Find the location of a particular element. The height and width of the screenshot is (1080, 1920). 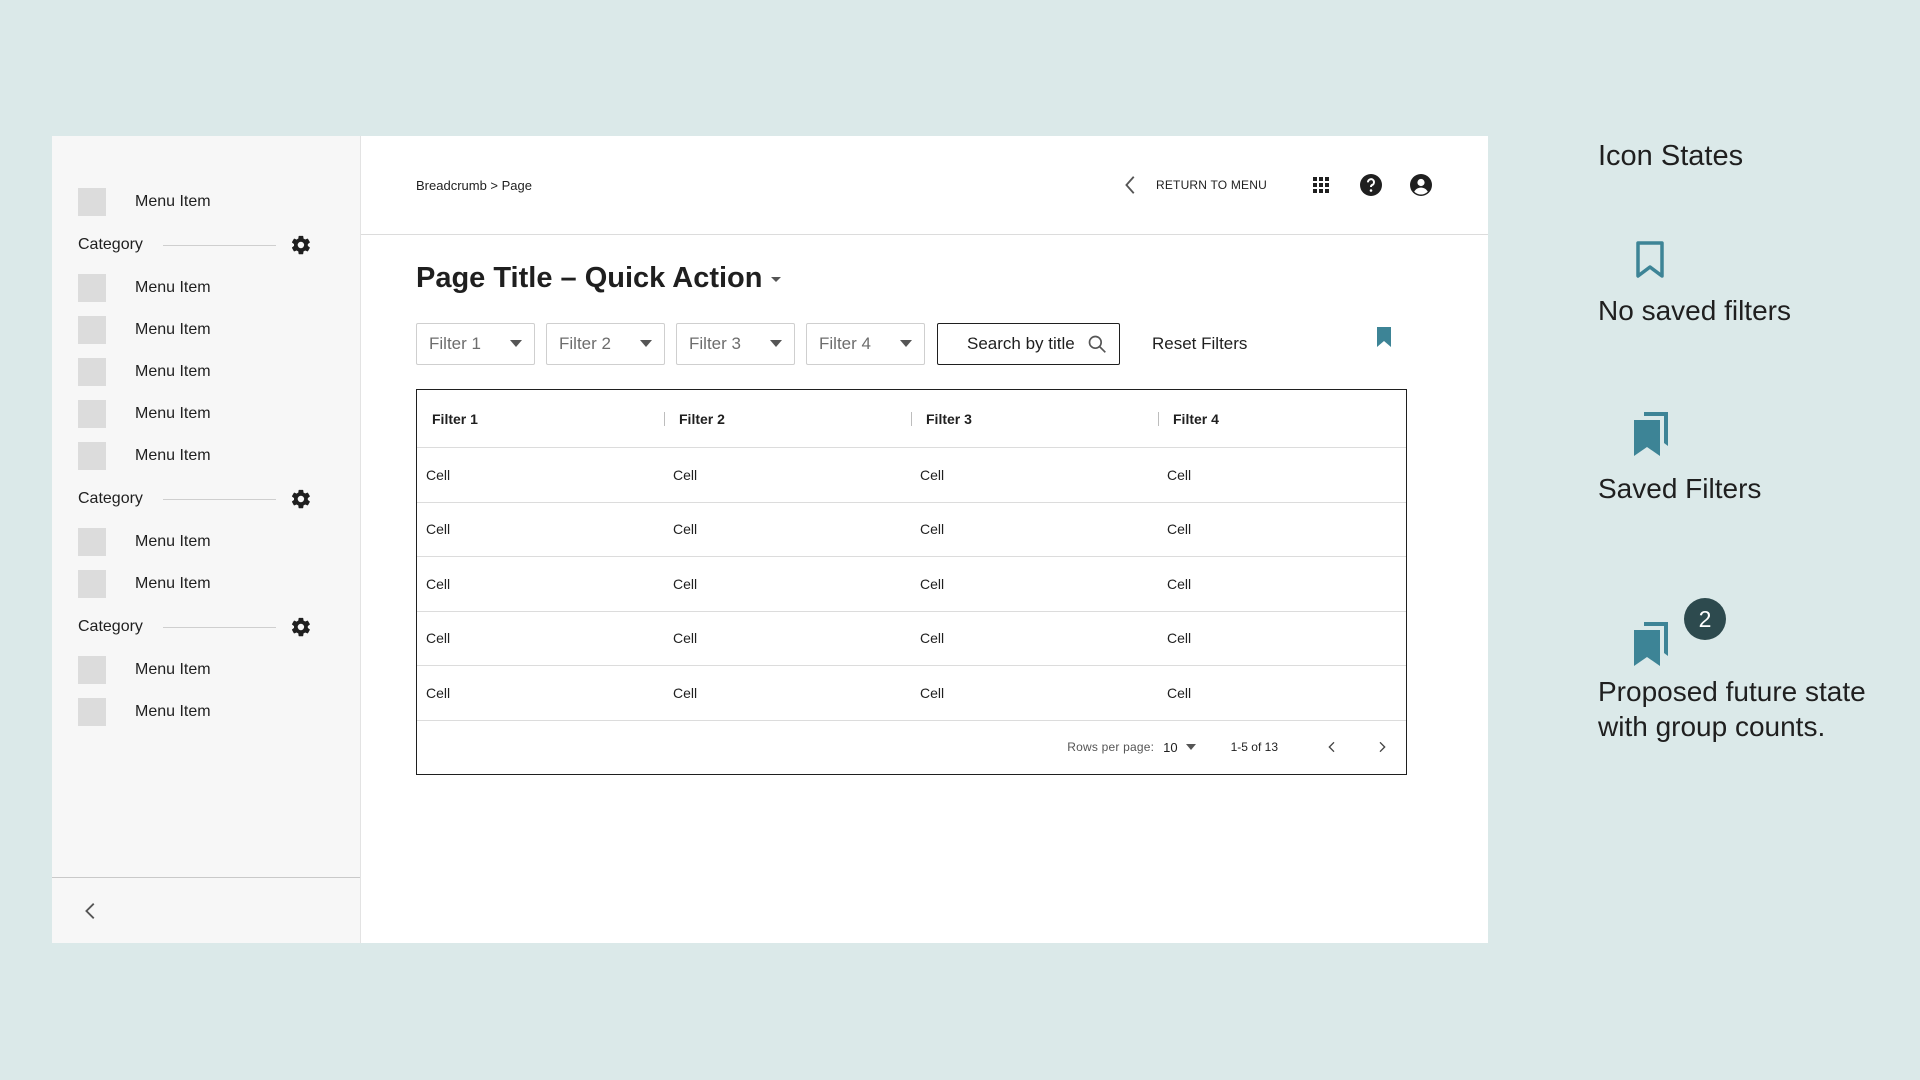

filter-selects: Filter 1 Filter 2 Filter 3 Filter 4 is located at coordinates (676, 344).